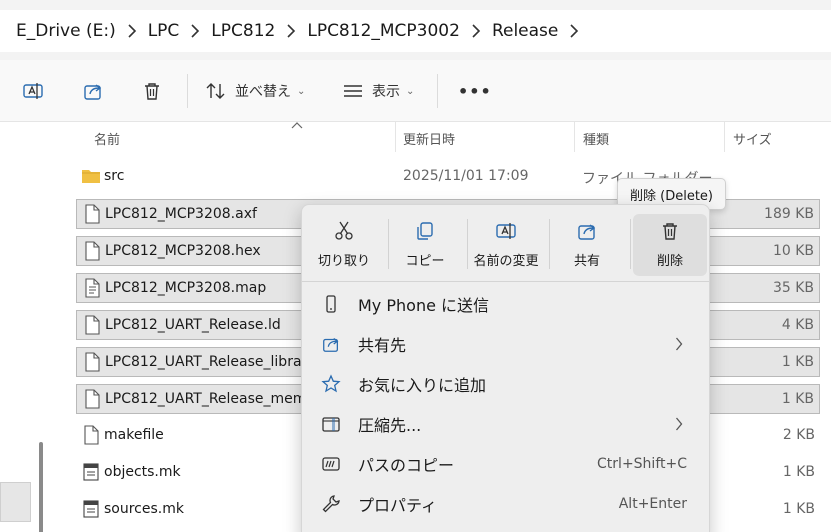 The height and width of the screenshot is (532, 831). What do you see at coordinates (66, 31) in the screenshot?
I see `breadcrumb-item-drive: E_Drive (E:)` at bounding box center [66, 31].